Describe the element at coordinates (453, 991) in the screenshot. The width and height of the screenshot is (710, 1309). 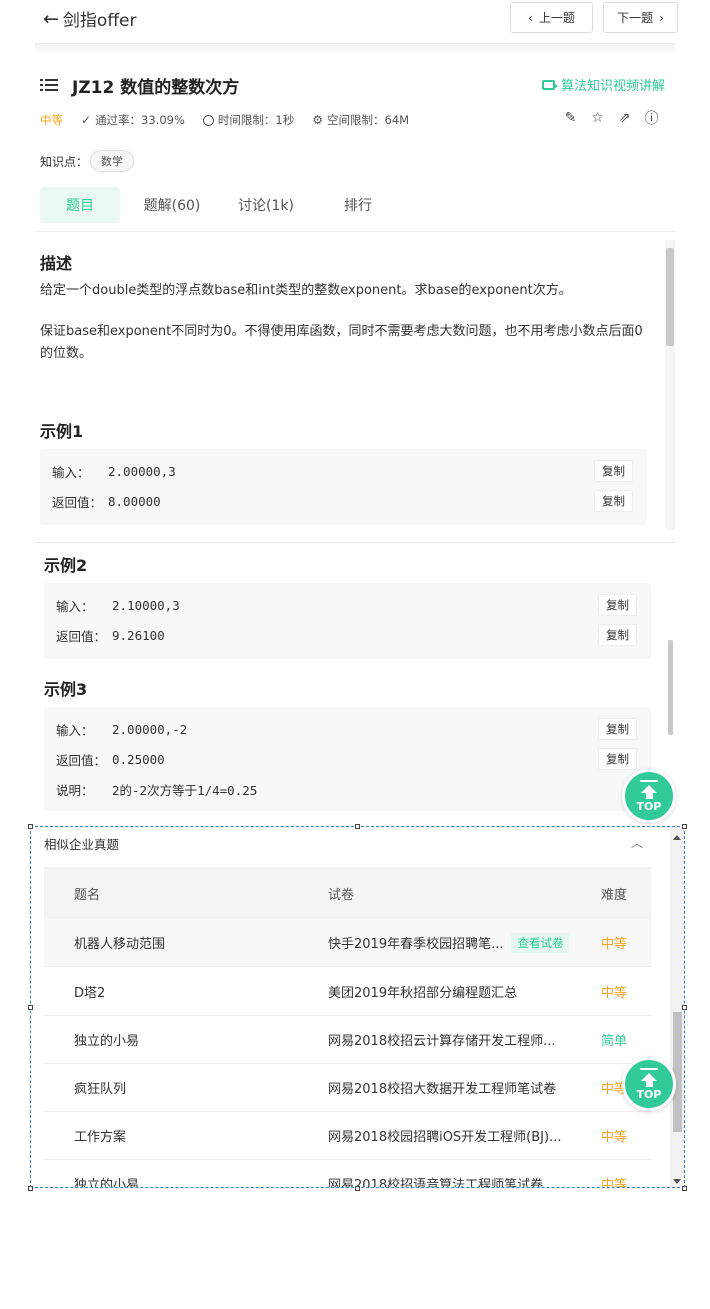
I see `row-paper: 美团2019年秋招部分编程题汇总` at that location.